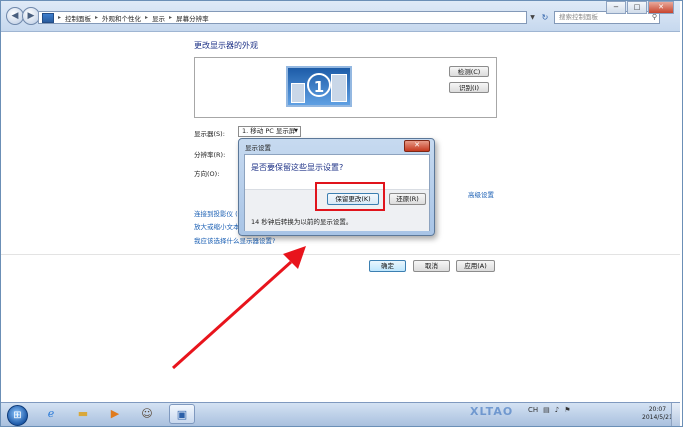 This screenshot has height=427, width=683. Describe the element at coordinates (492, 411) in the screenshot. I see `watermark-logo: XLTAO` at that location.